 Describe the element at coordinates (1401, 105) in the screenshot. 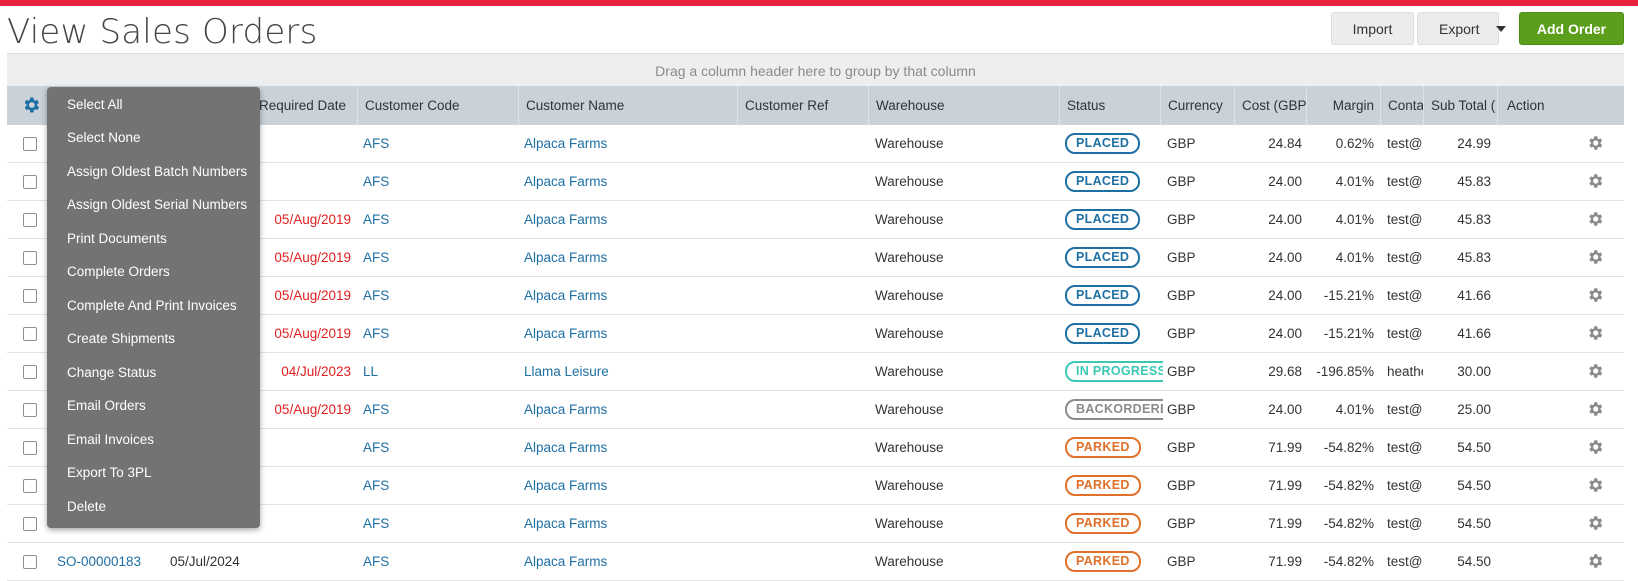

I see `col-contact: Conta` at that location.